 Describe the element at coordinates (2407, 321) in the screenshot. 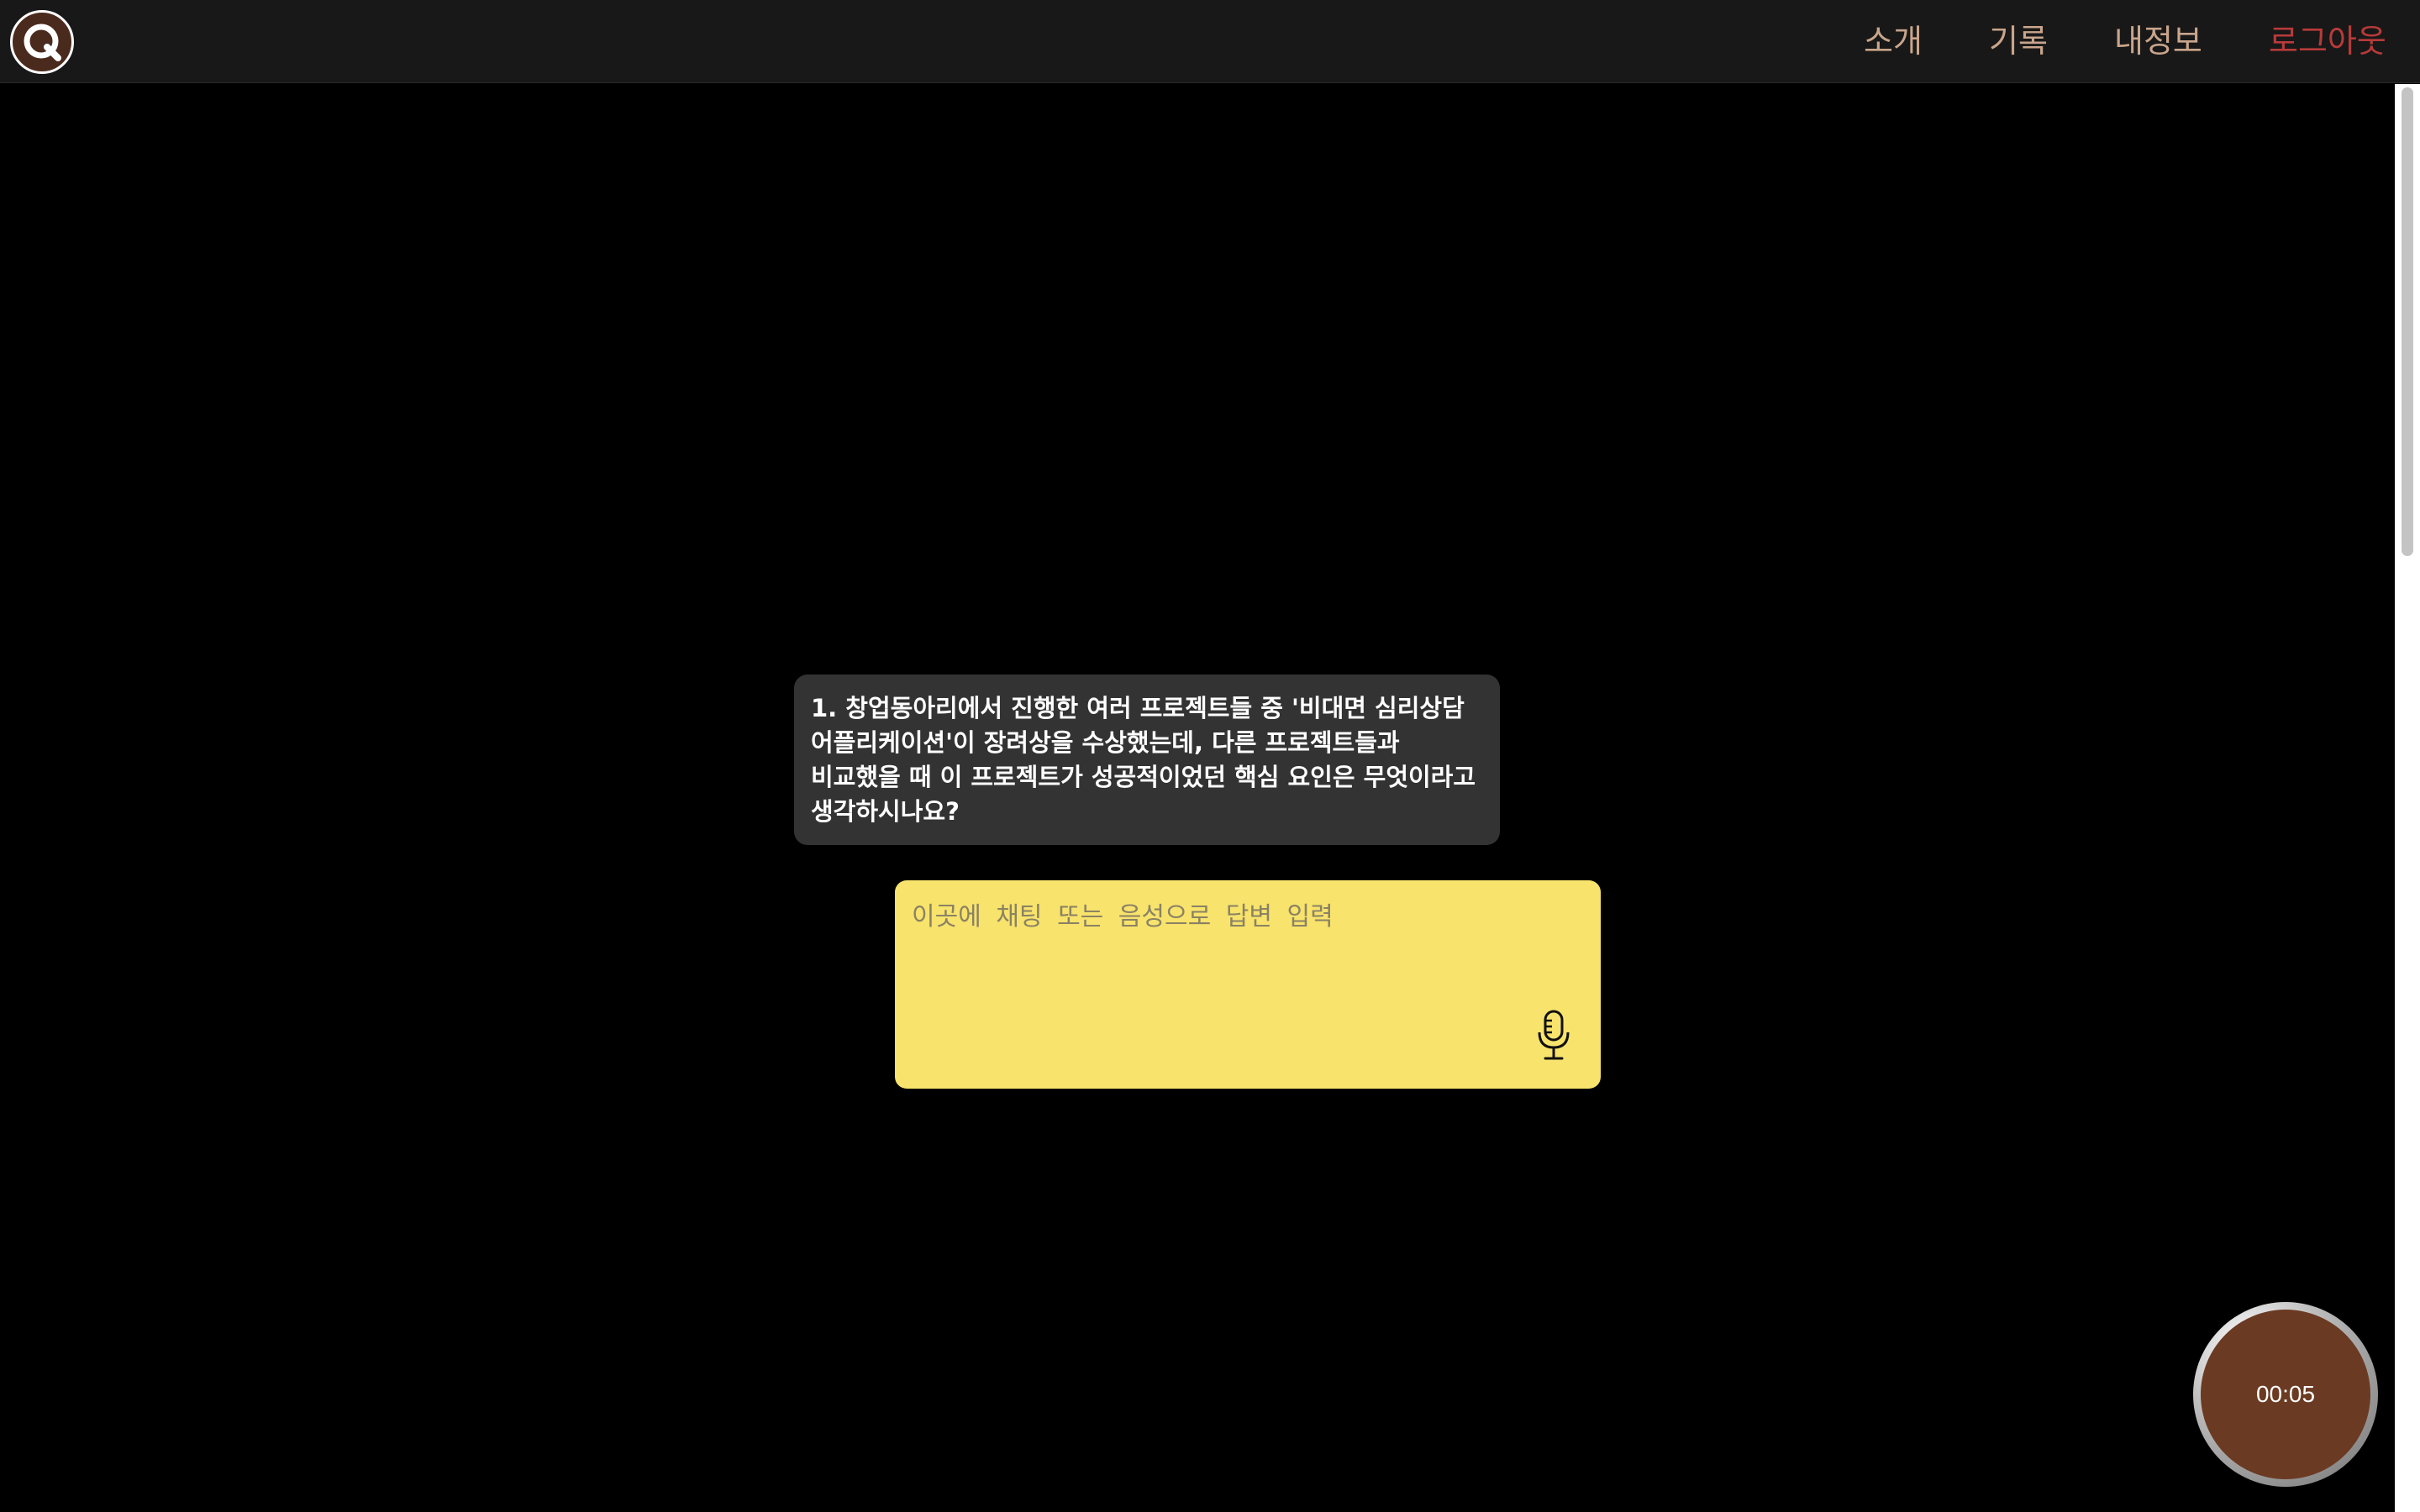

I see `scrollbar-thumb` at that location.